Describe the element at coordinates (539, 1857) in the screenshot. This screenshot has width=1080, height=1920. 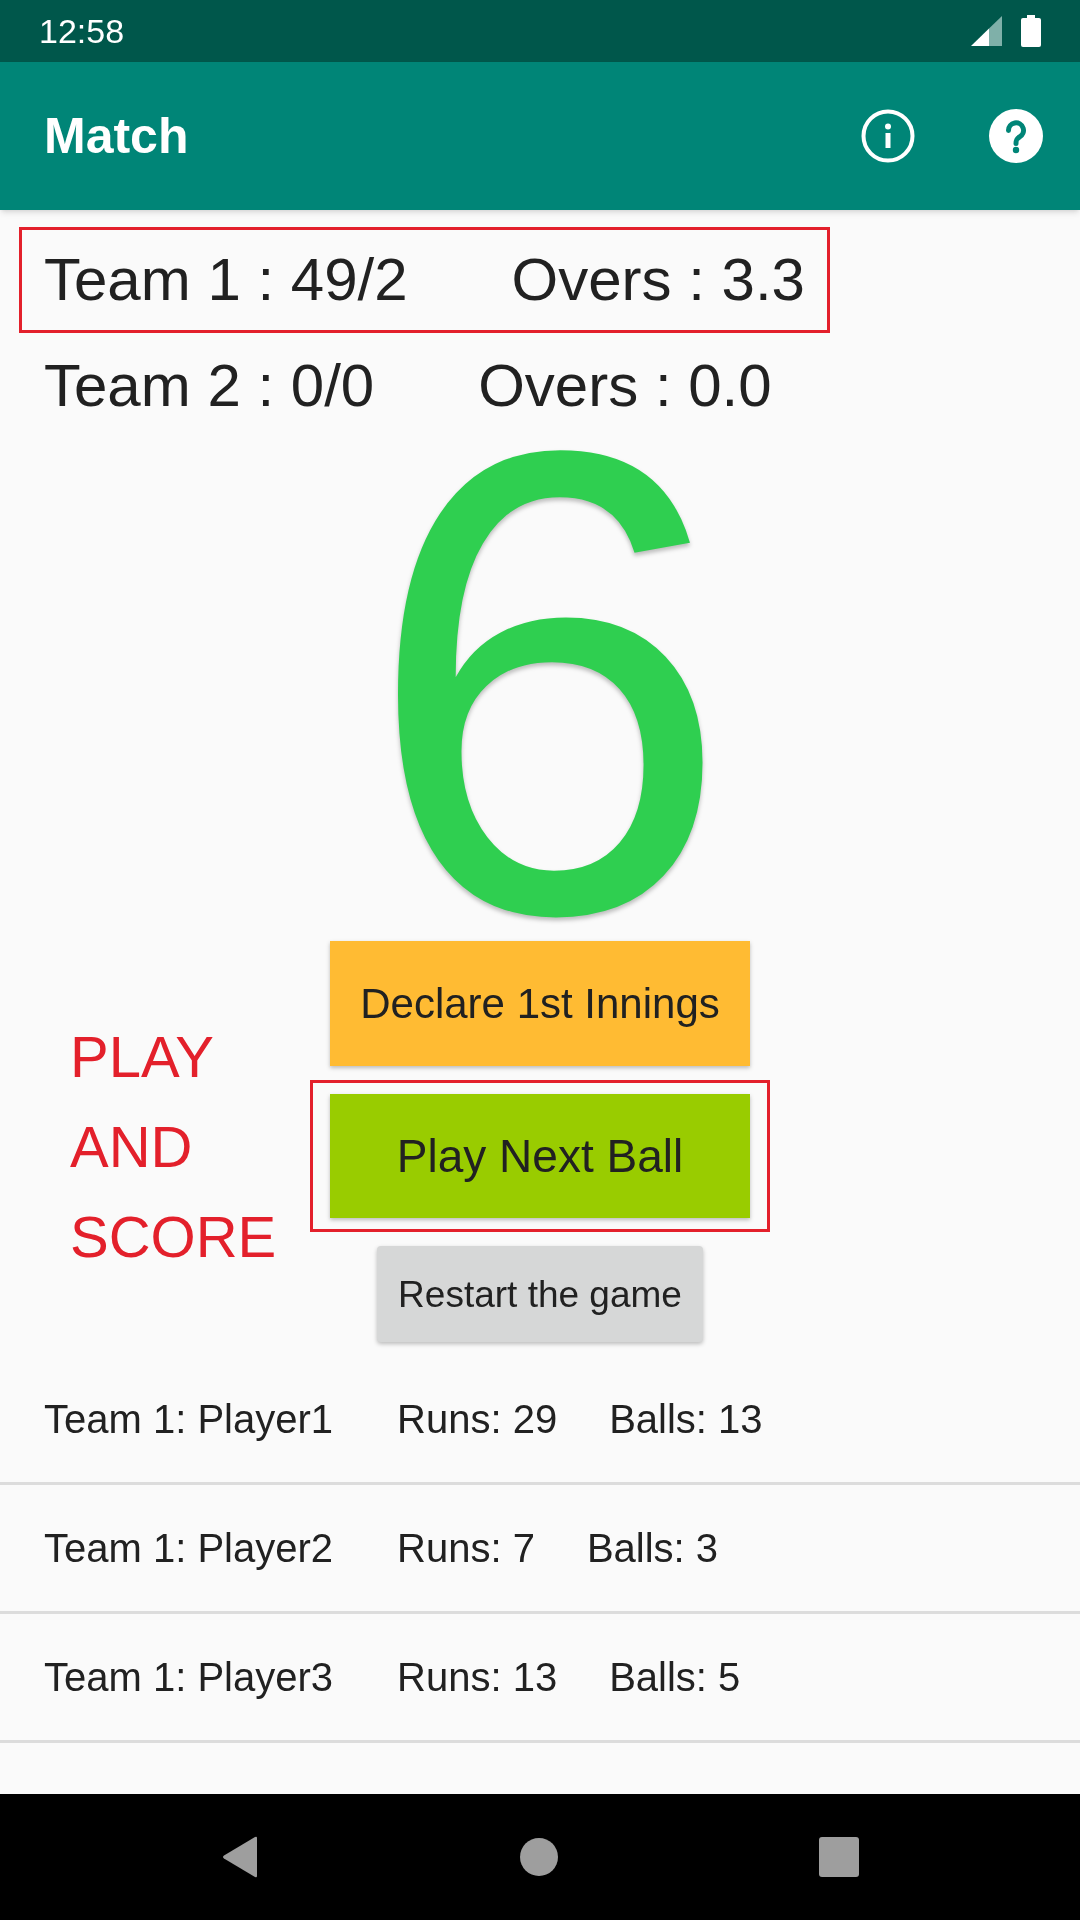
I see `home-icon` at that location.